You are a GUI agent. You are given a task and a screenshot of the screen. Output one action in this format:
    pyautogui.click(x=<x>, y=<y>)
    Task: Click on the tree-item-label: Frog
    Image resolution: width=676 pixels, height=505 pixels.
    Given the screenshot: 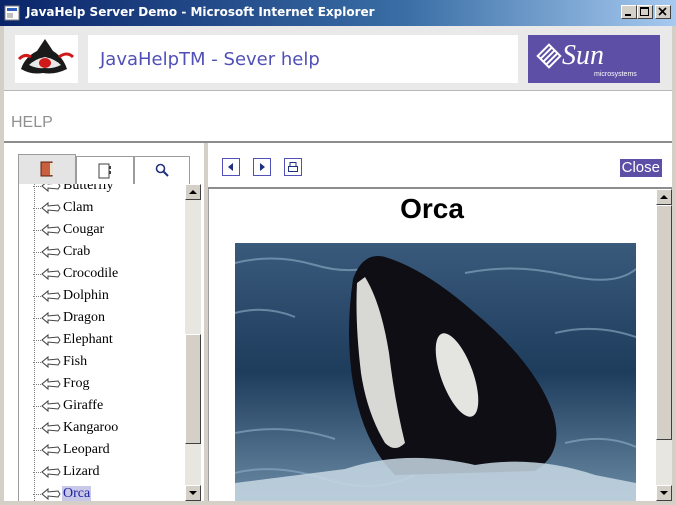 What is the action you would take?
    pyautogui.click(x=76, y=383)
    